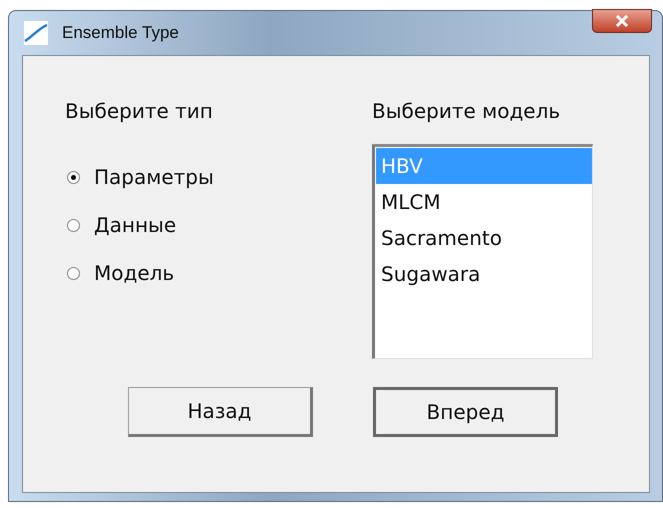  I want to click on list-item: MLCM, so click(484, 202).